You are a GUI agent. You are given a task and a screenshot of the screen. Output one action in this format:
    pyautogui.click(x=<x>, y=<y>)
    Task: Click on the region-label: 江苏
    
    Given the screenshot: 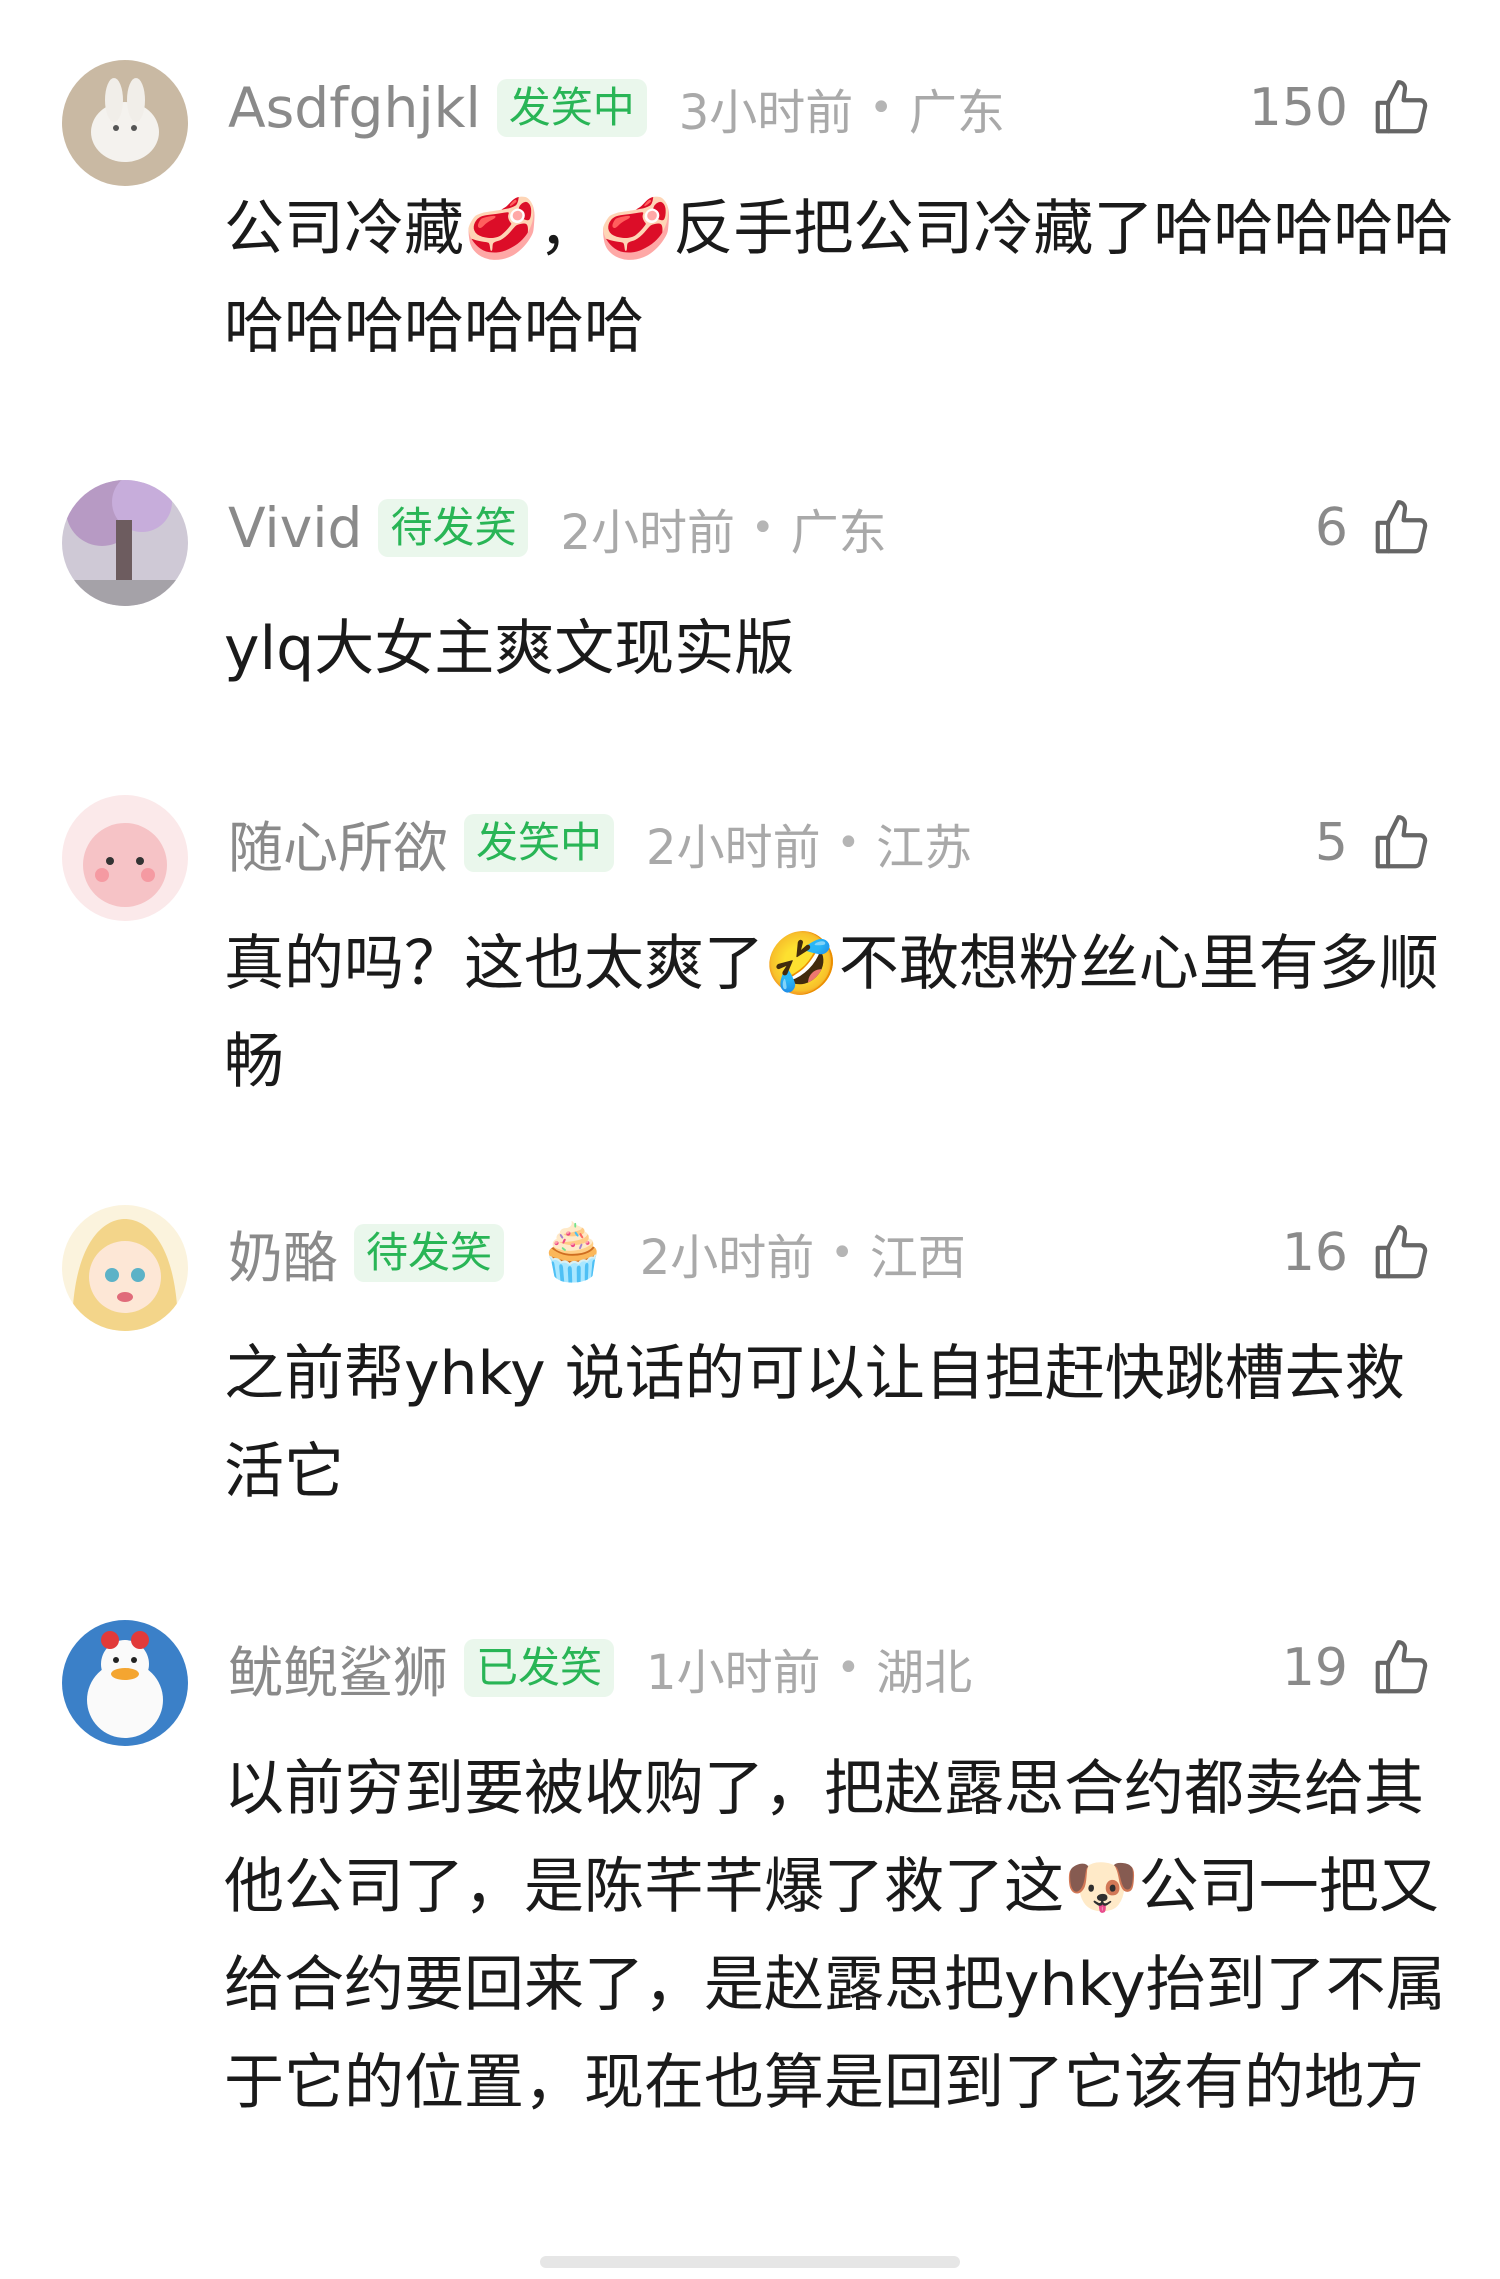 What is the action you would take?
    pyautogui.click(x=924, y=848)
    